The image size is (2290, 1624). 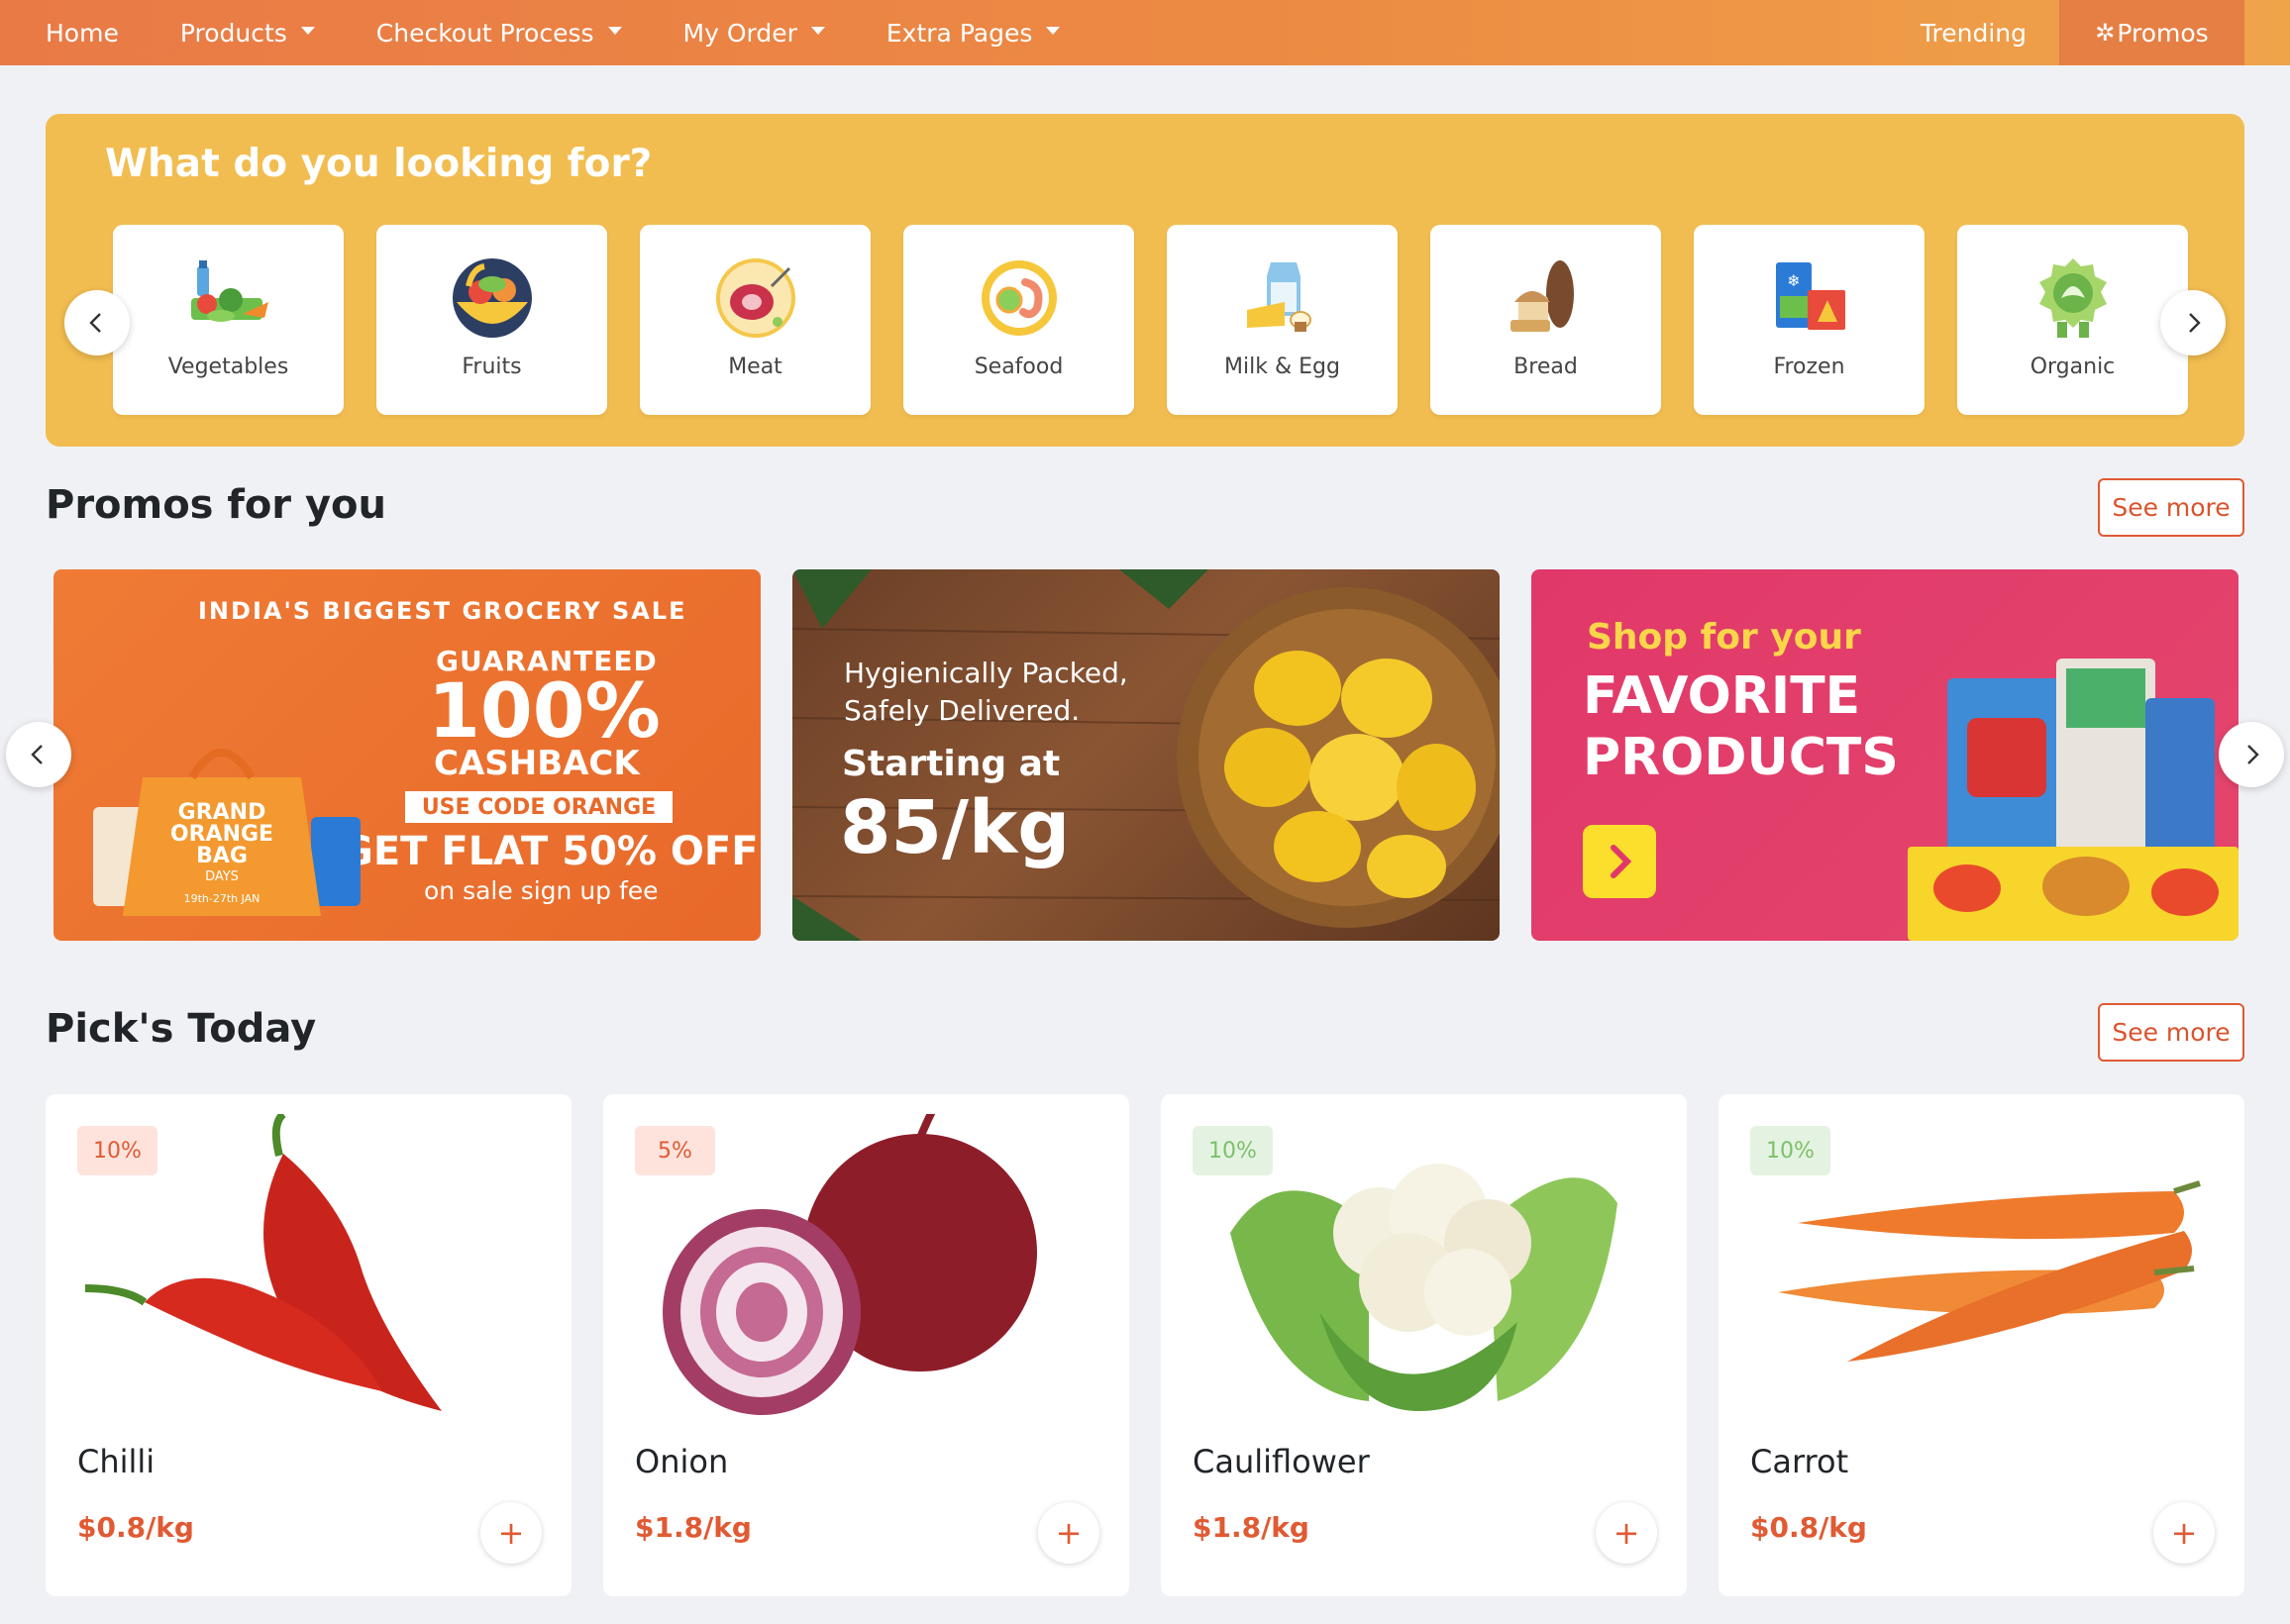 I want to click on organic-icon, so click(x=2072, y=298).